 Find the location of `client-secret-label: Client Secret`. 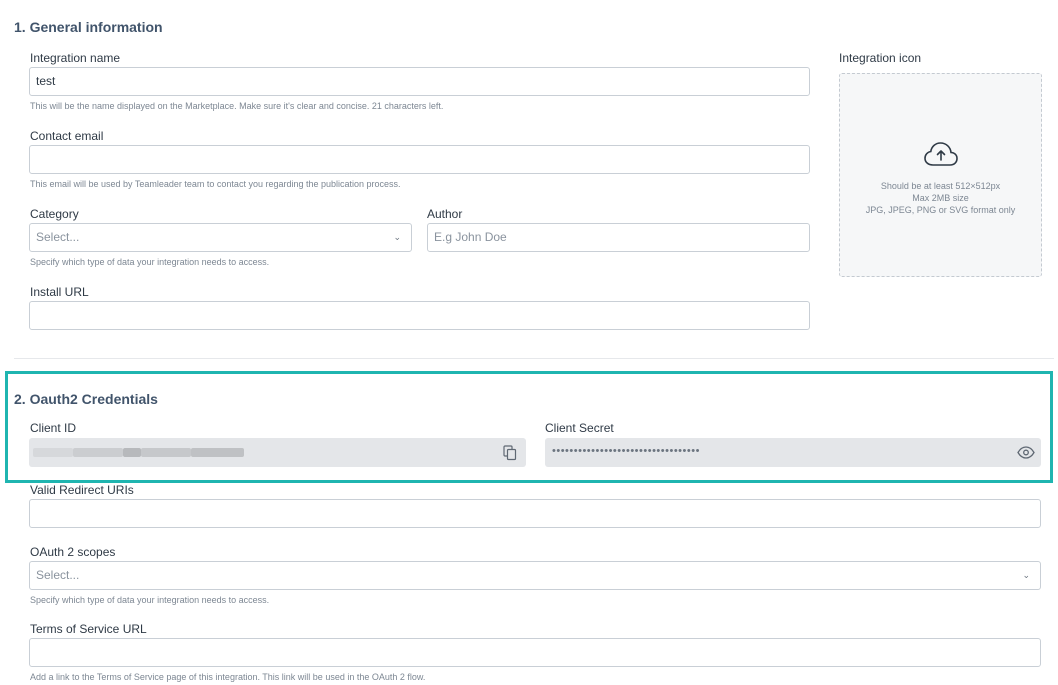

client-secret-label: Client Secret is located at coordinates (579, 428).